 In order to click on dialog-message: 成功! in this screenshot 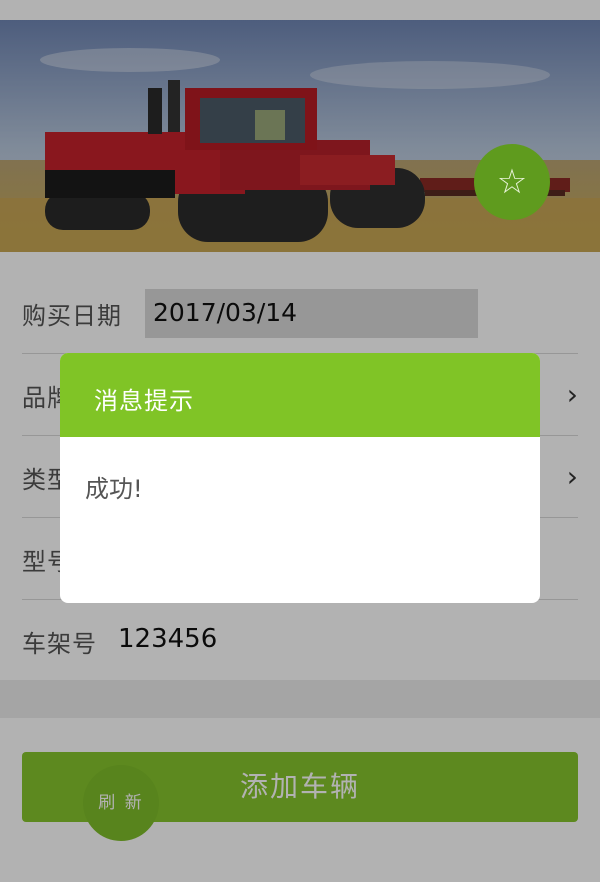, I will do `click(114, 489)`.